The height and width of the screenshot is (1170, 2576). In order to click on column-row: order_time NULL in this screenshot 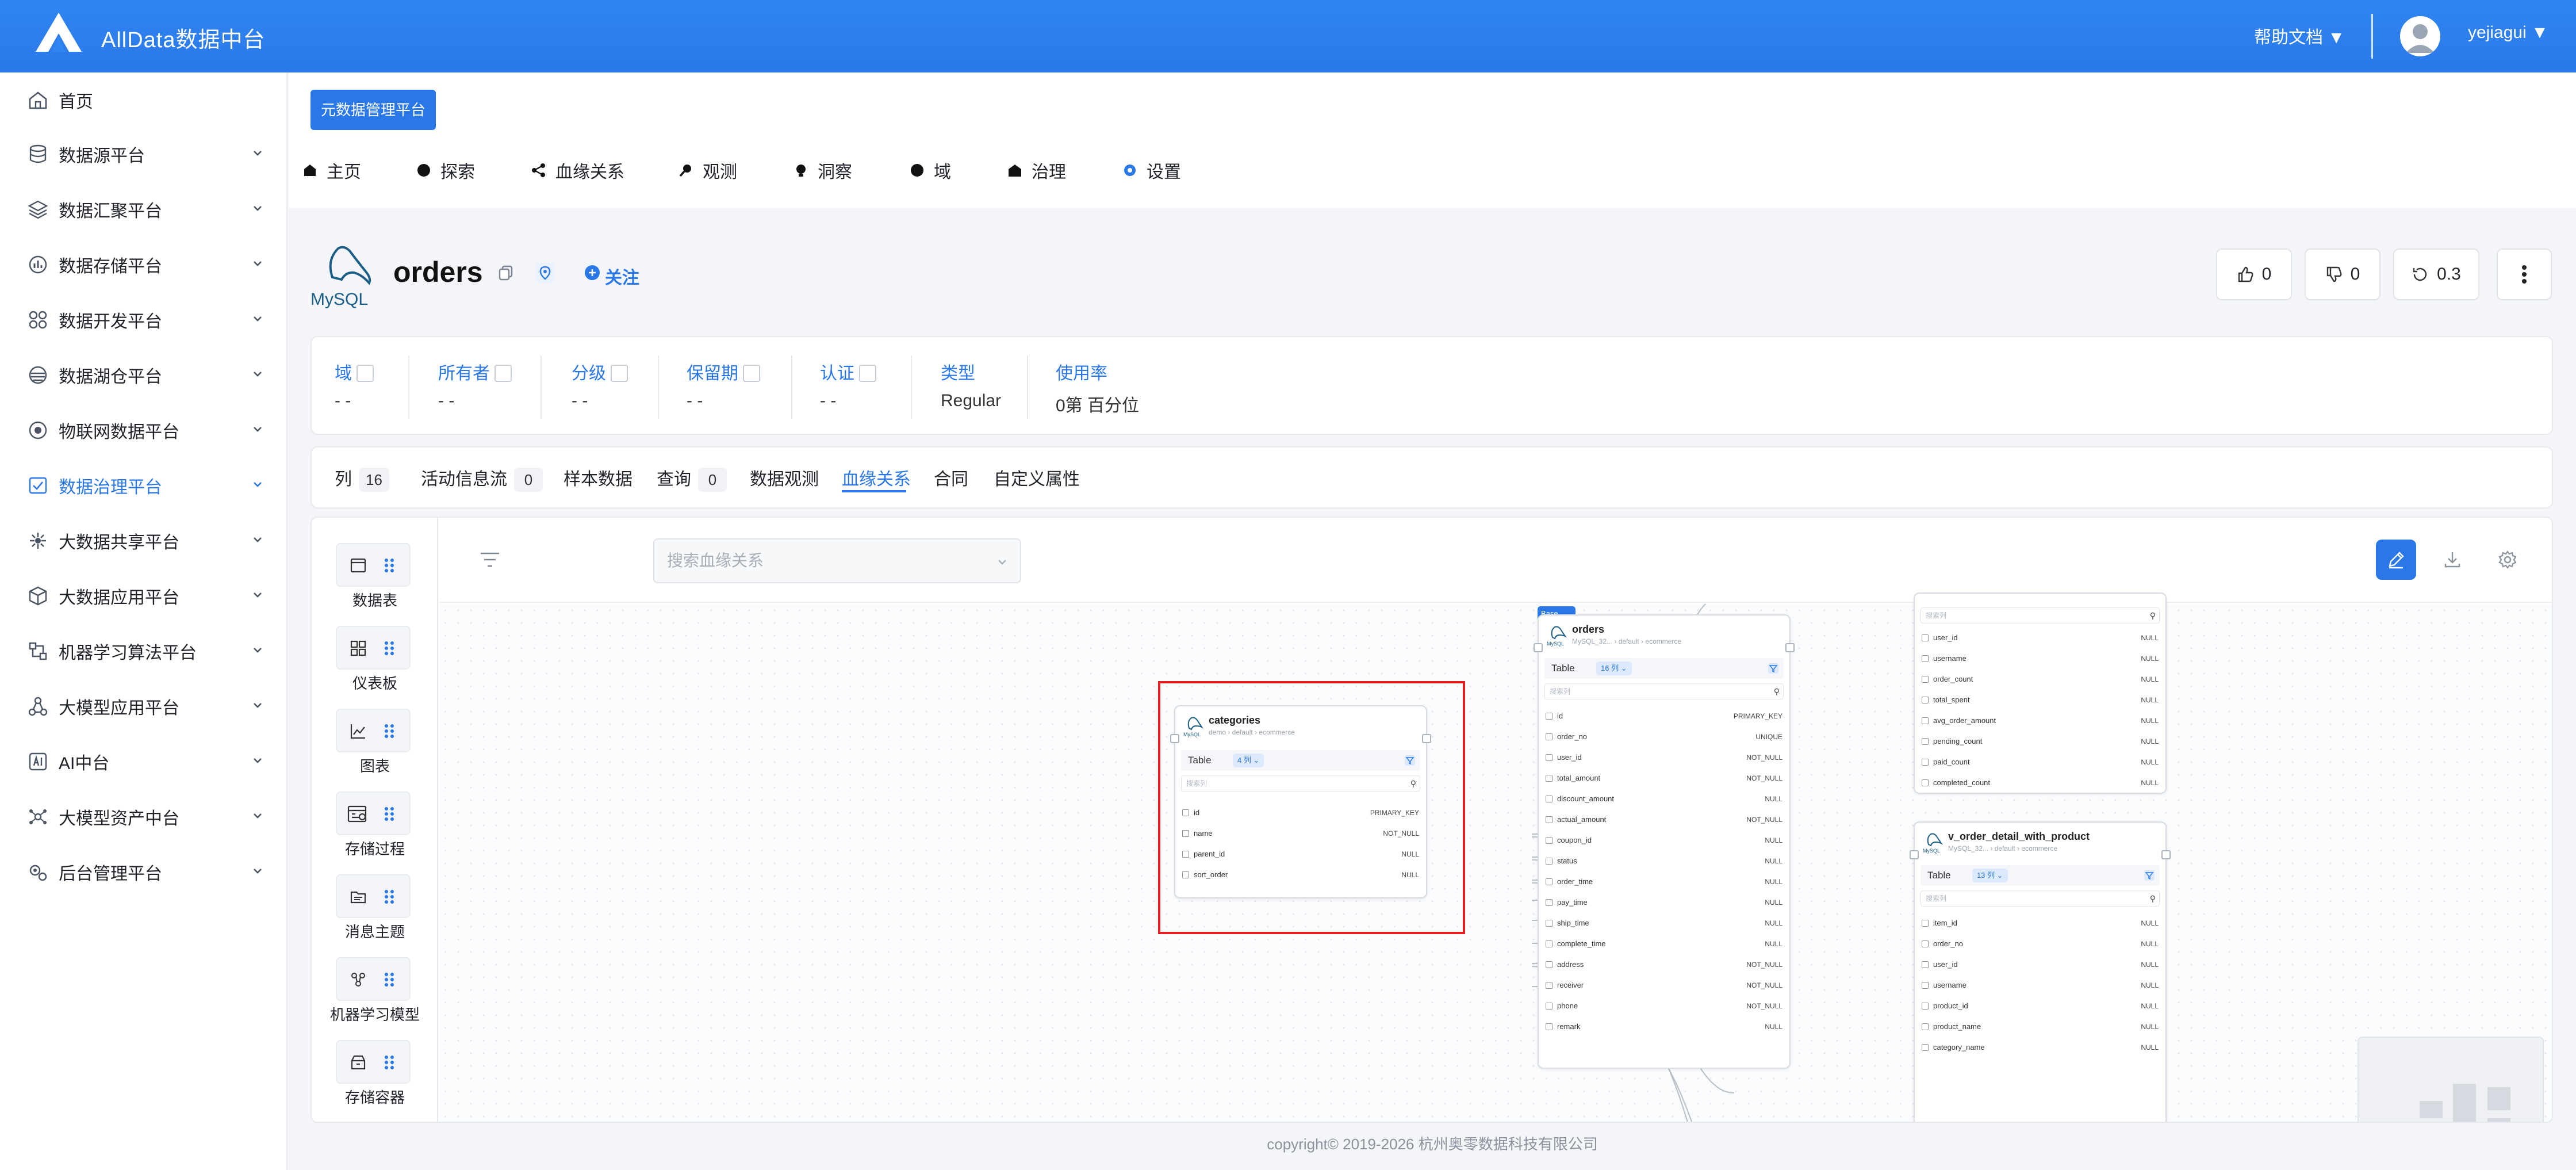, I will do `click(1663, 881)`.